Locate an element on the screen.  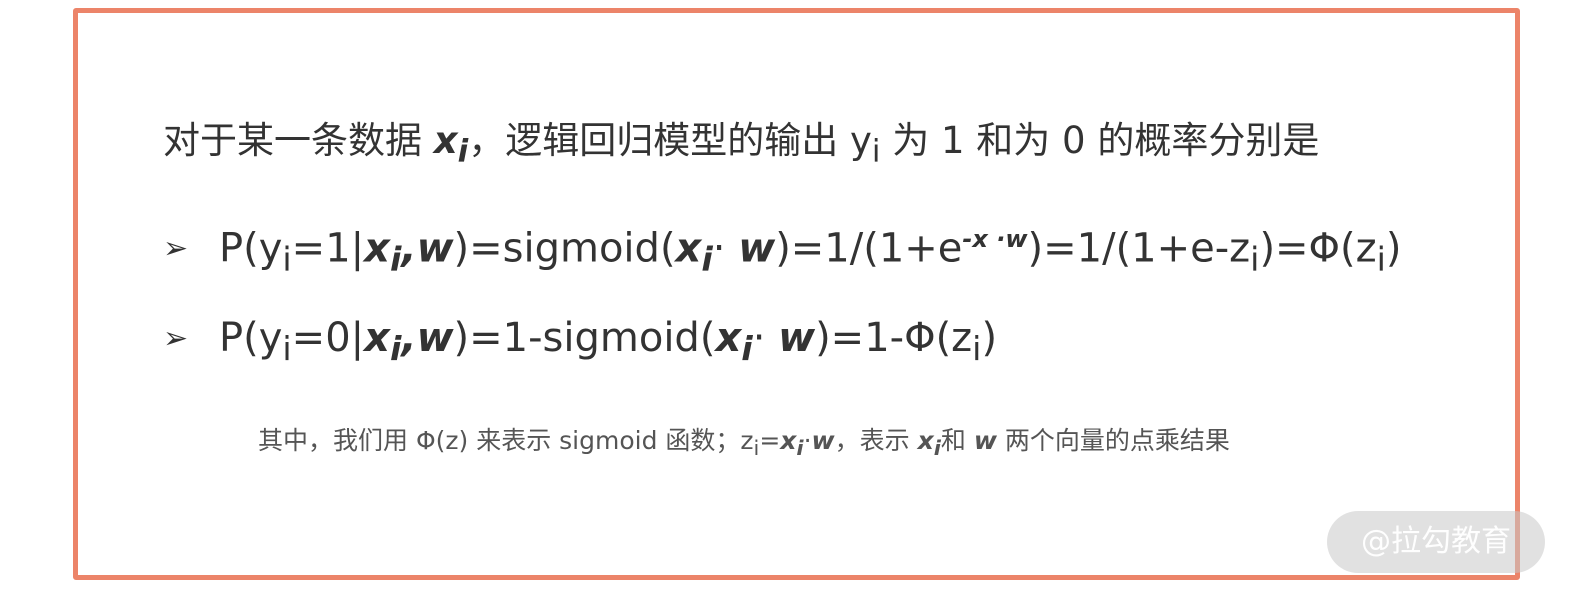
note-text: = is located at coordinates (770, 440).